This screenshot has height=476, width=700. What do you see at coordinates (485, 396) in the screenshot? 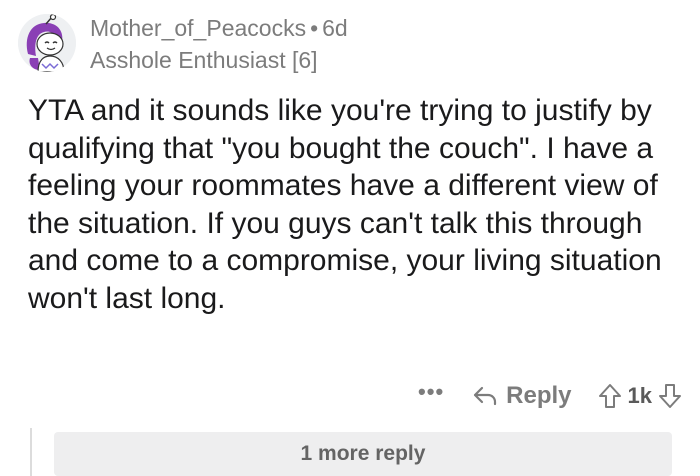
I see `reply-arrow-icon` at bounding box center [485, 396].